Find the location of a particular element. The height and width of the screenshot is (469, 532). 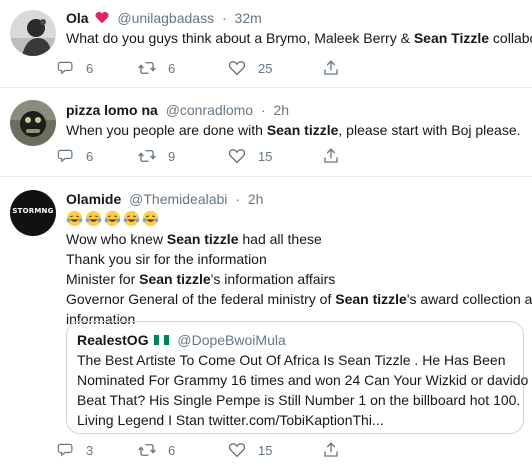

text-segment: , please start with Boj please. is located at coordinates (429, 130).